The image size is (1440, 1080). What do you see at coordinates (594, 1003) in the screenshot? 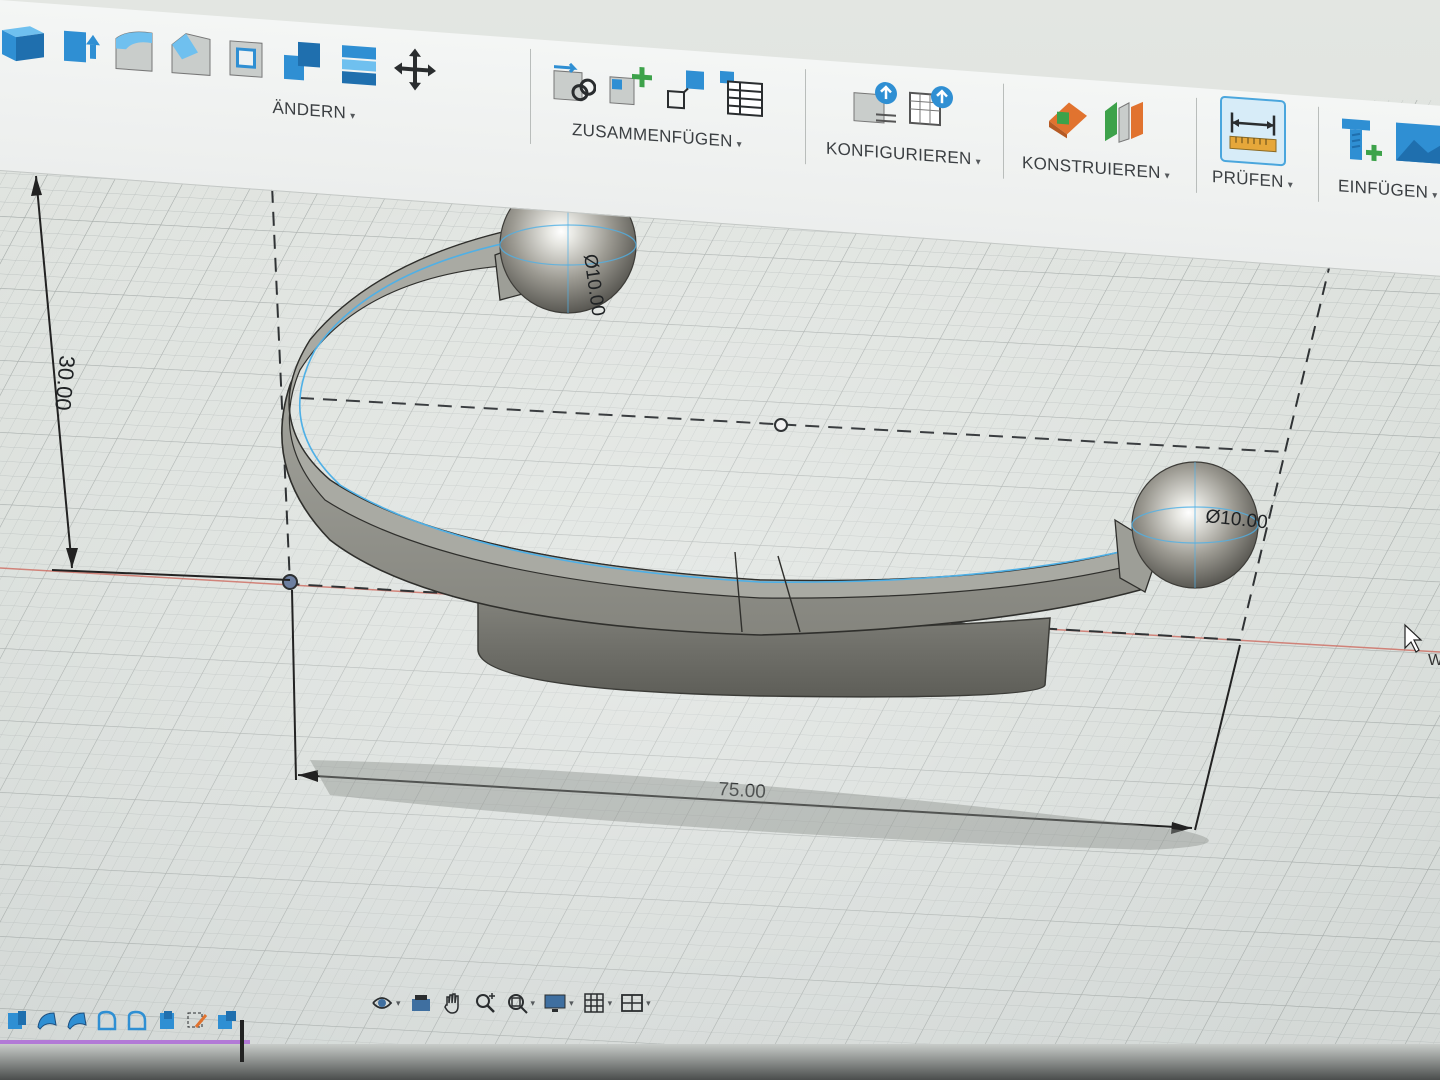
I see `grid-icon` at bounding box center [594, 1003].